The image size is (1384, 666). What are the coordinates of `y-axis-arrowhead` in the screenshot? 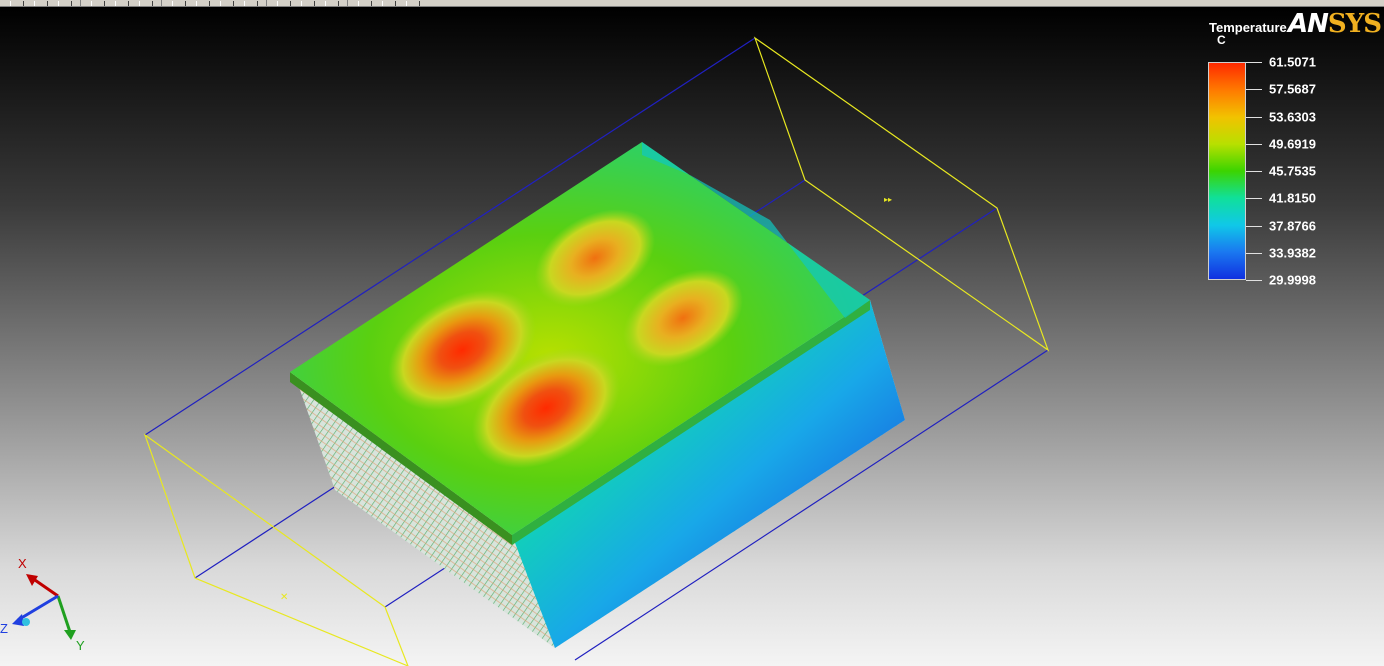 It's located at (70, 635).